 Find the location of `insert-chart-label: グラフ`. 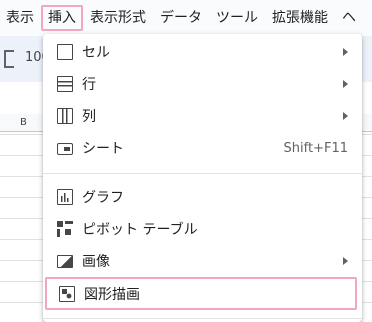

insert-chart-label: グラフ is located at coordinates (103, 198).